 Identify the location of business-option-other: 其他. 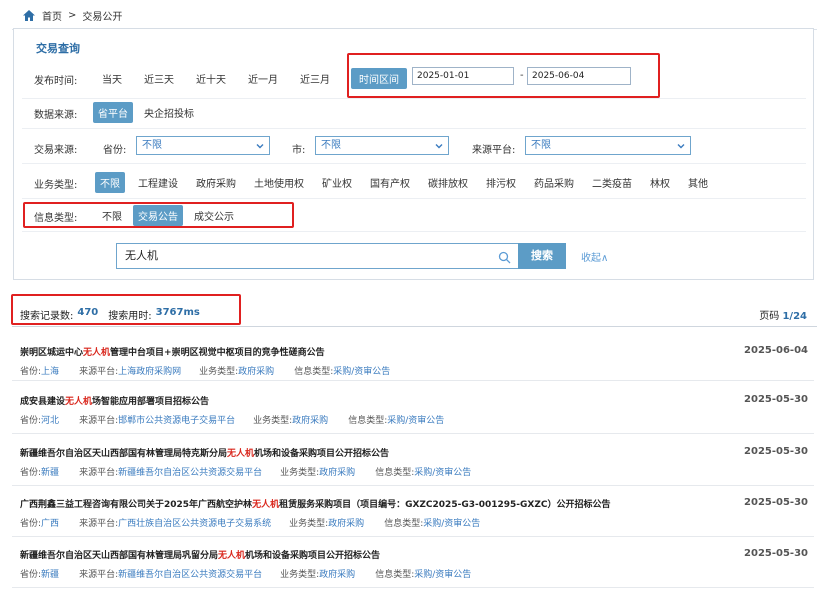
(698, 182).